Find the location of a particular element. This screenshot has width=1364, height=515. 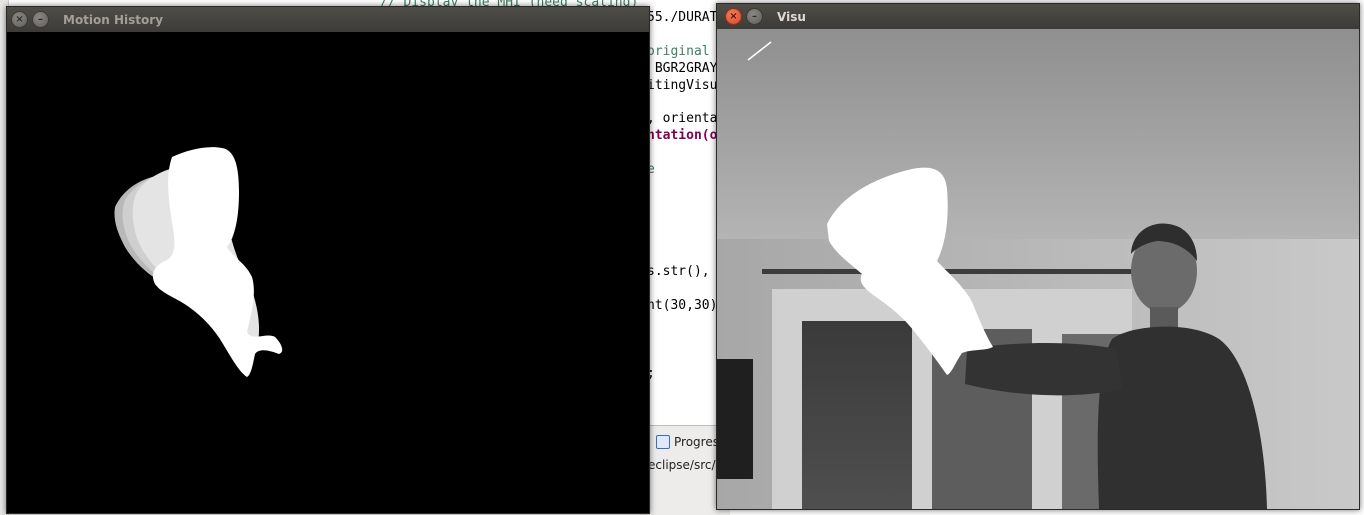

file-path: eclipse/src/r is located at coordinates (684, 465).